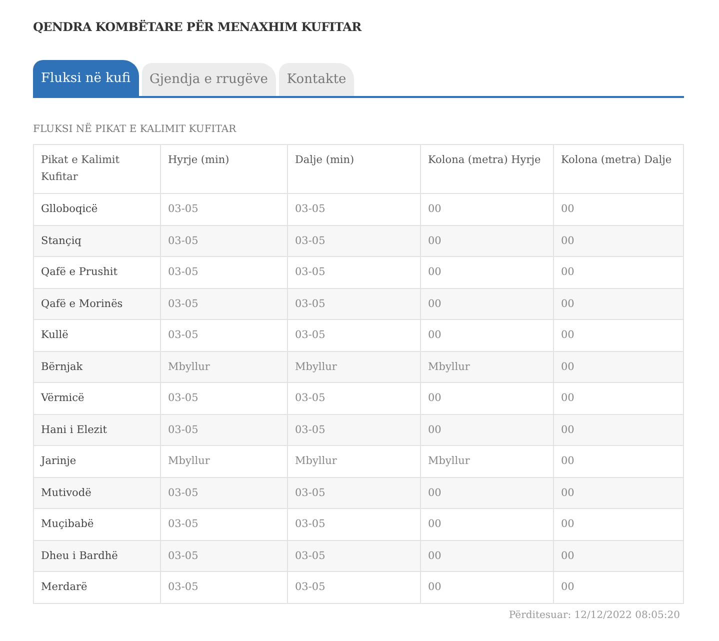 This screenshot has height=641, width=719. What do you see at coordinates (97, 524) in the screenshot?
I see `table-cell: Muçibabë` at bounding box center [97, 524].